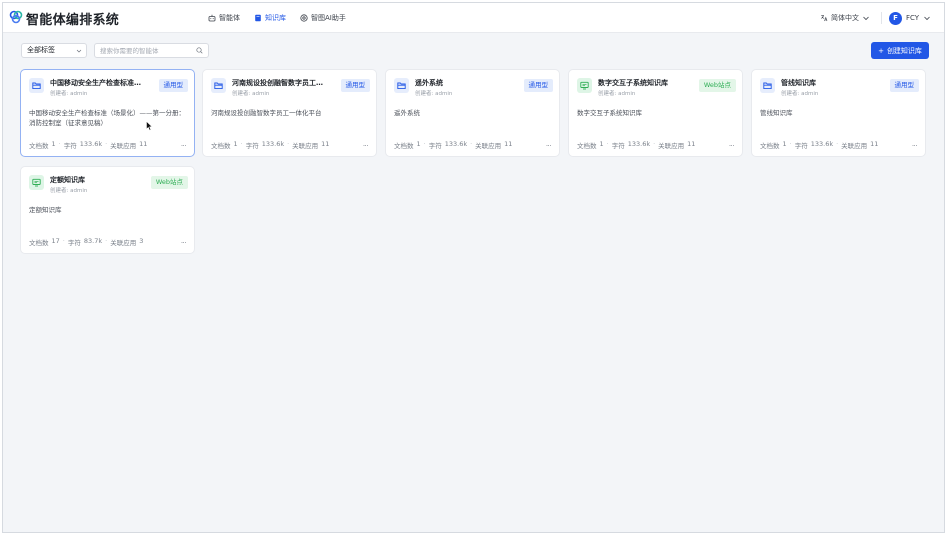 The width and height of the screenshot is (948, 536). Describe the element at coordinates (845, 18) in the screenshot. I see `language-switcher: 简体中文` at that location.